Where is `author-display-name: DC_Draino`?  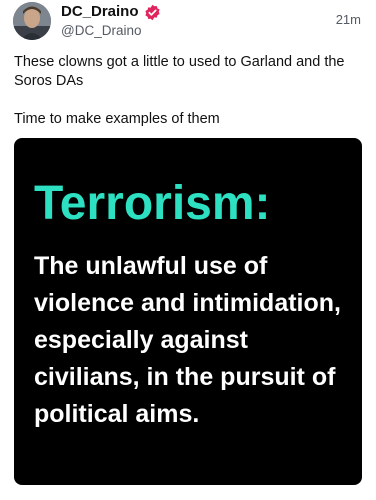 author-display-name: DC_Draino is located at coordinates (100, 12).